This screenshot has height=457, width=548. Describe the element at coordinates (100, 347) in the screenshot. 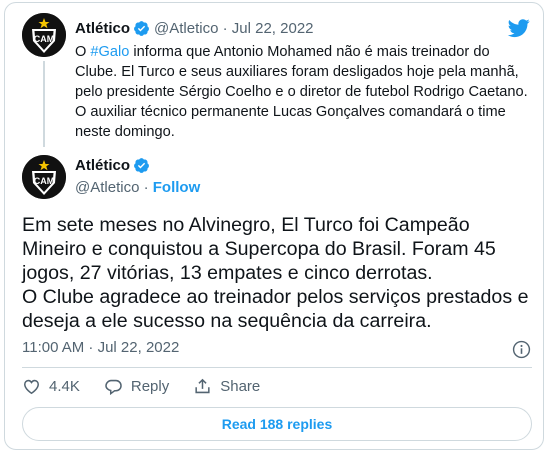

I see `tweet-timestamp: 11:00 AM · Jul 22, 2022` at that location.